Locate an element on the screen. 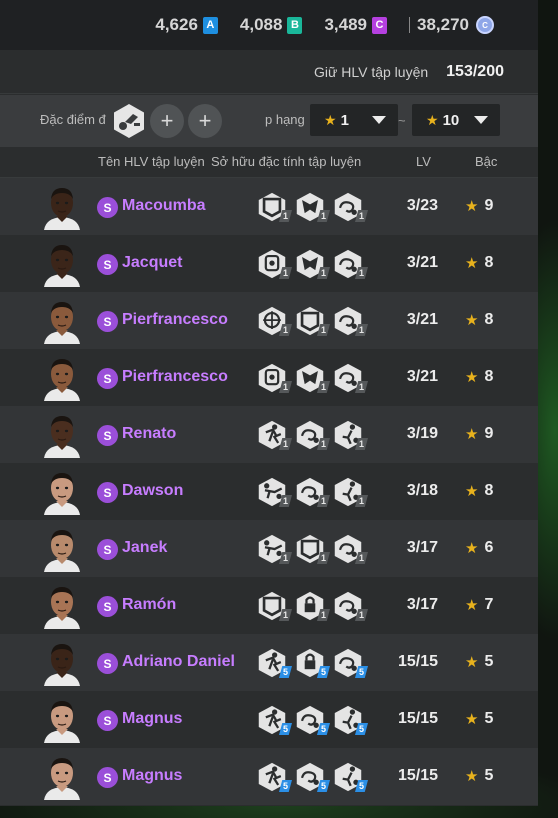  coach-row: S Ramón 1 1 1 3/17 ★ 7 is located at coordinates (269, 605).